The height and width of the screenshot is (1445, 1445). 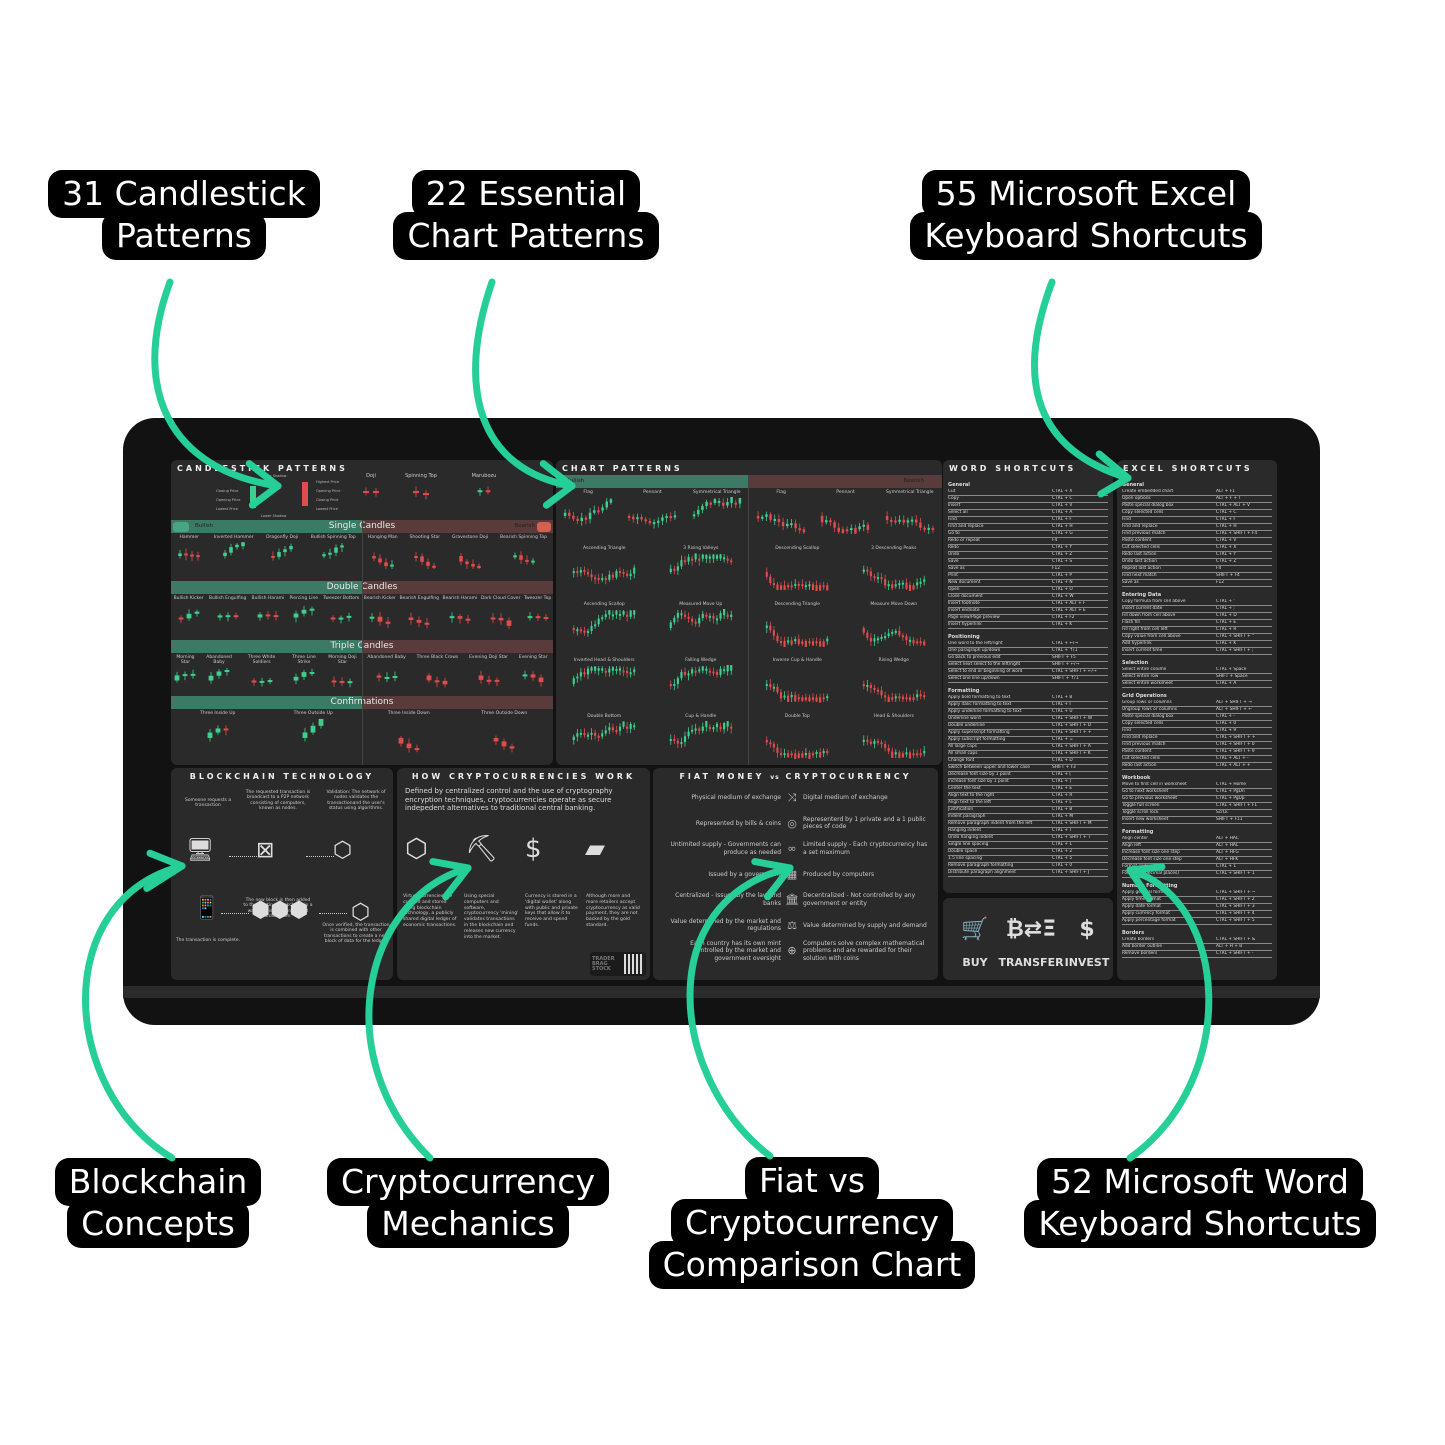 I want to click on shortcut-row: Apply currency format CTRL + SHIFT + 4, so click(x=1197, y=914).